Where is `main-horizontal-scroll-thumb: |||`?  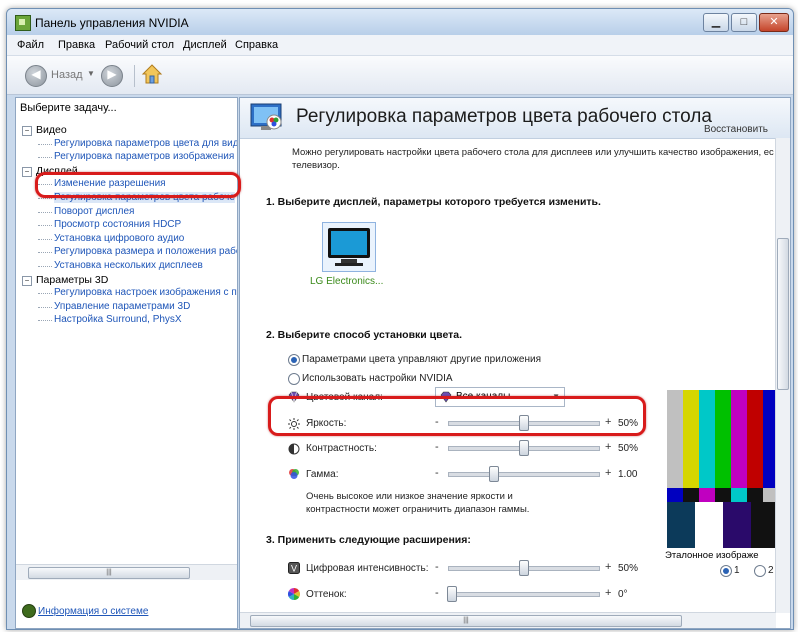
main-horizontal-scroll-thumb: ||| is located at coordinates (466, 621).